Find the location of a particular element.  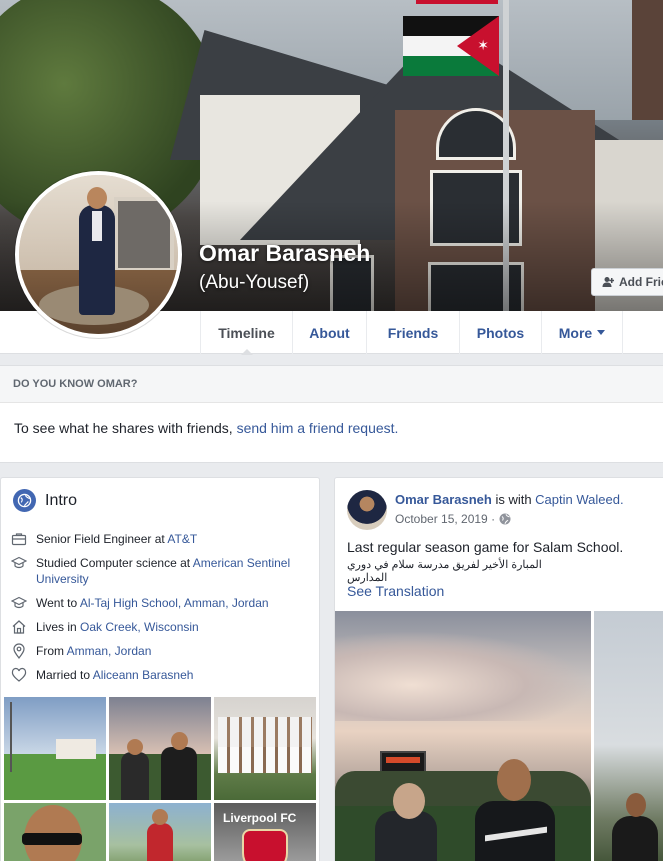

post-author-avatar is located at coordinates (367, 510).